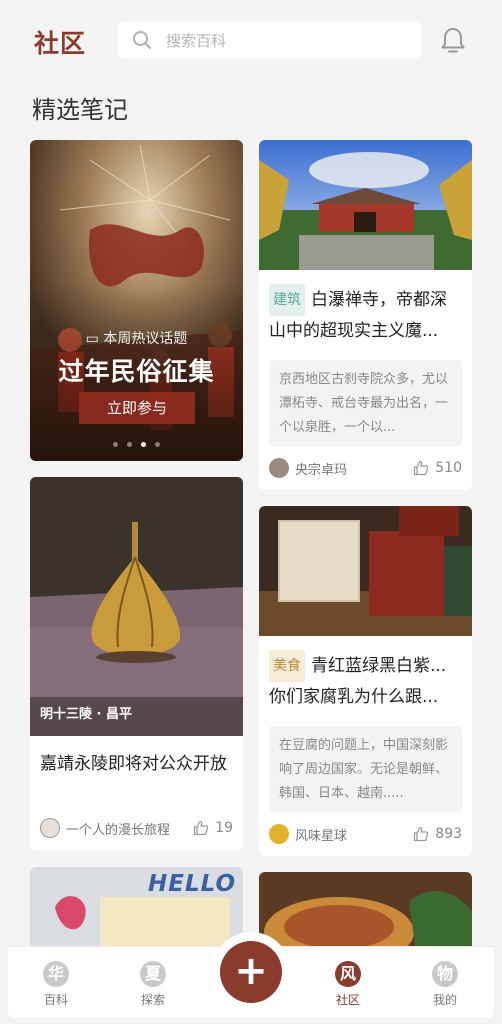 The width and height of the screenshot is (502, 1024). I want to click on card-title: 嘉靖永陵即将对公众开放, so click(133, 764).